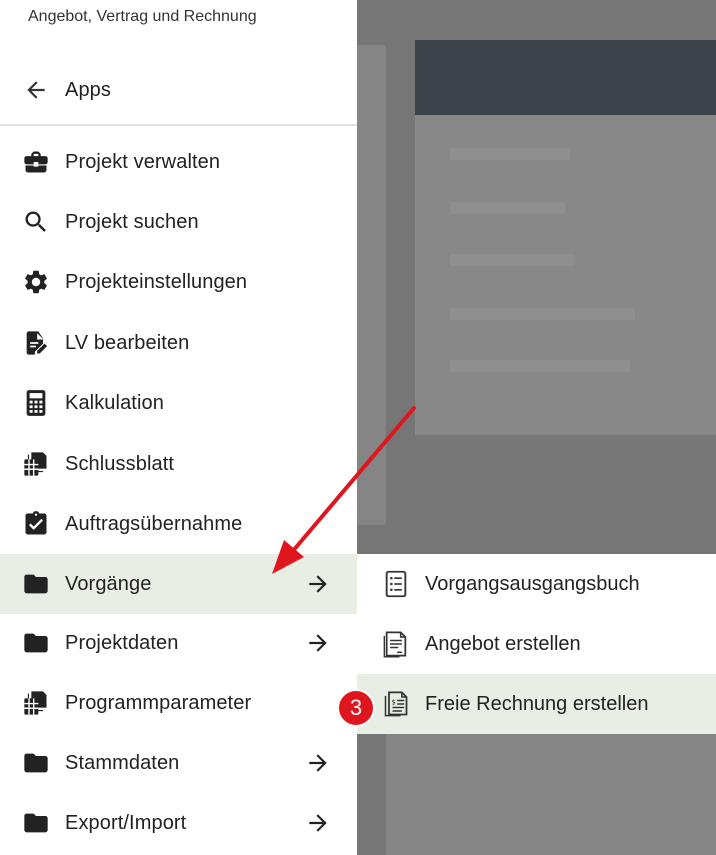  Describe the element at coordinates (396, 584) in the screenshot. I see `list-document-icon` at that location.